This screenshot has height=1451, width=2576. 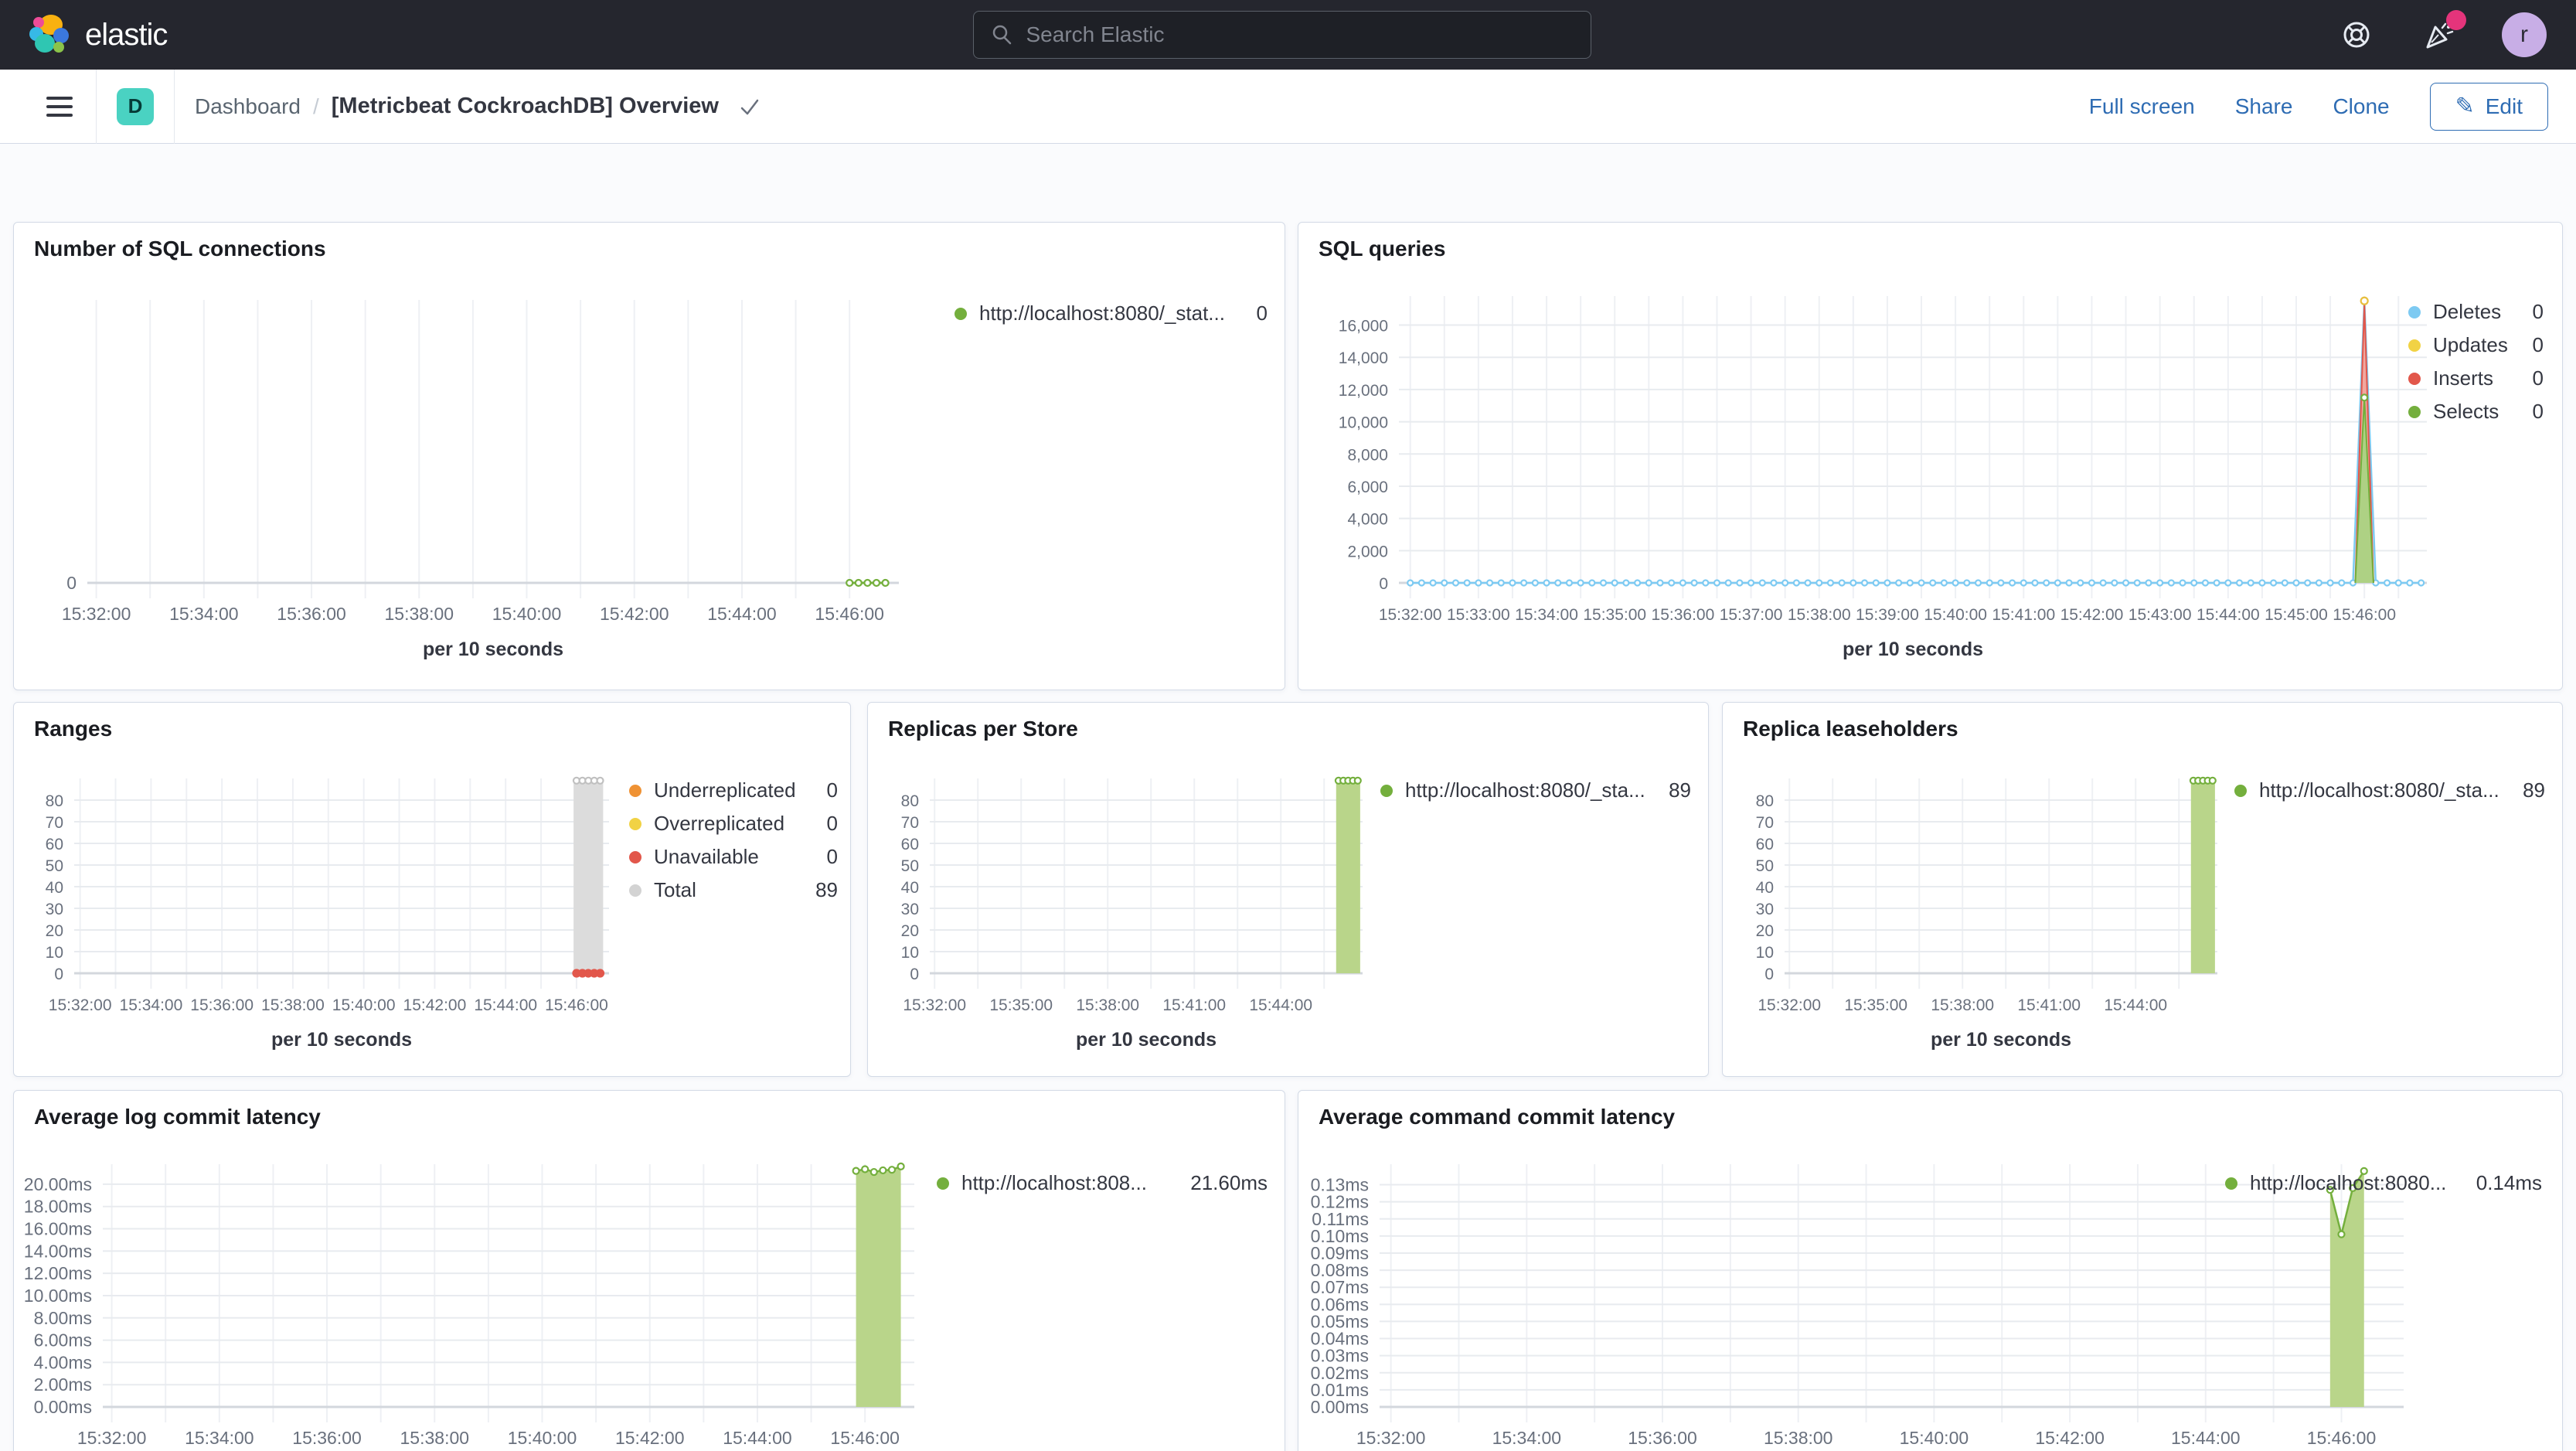 What do you see at coordinates (733, 890) in the screenshot?
I see `legend-item: Total 89` at bounding box center [733, 890].